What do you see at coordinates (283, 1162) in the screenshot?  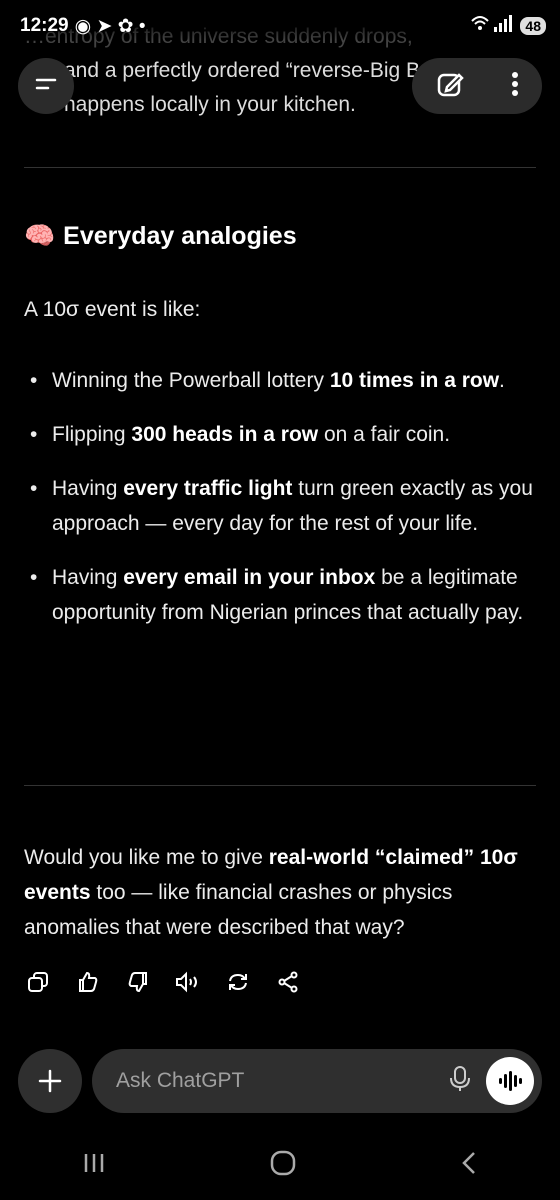 I see `home-icon` at bounding box center [283, 1162].